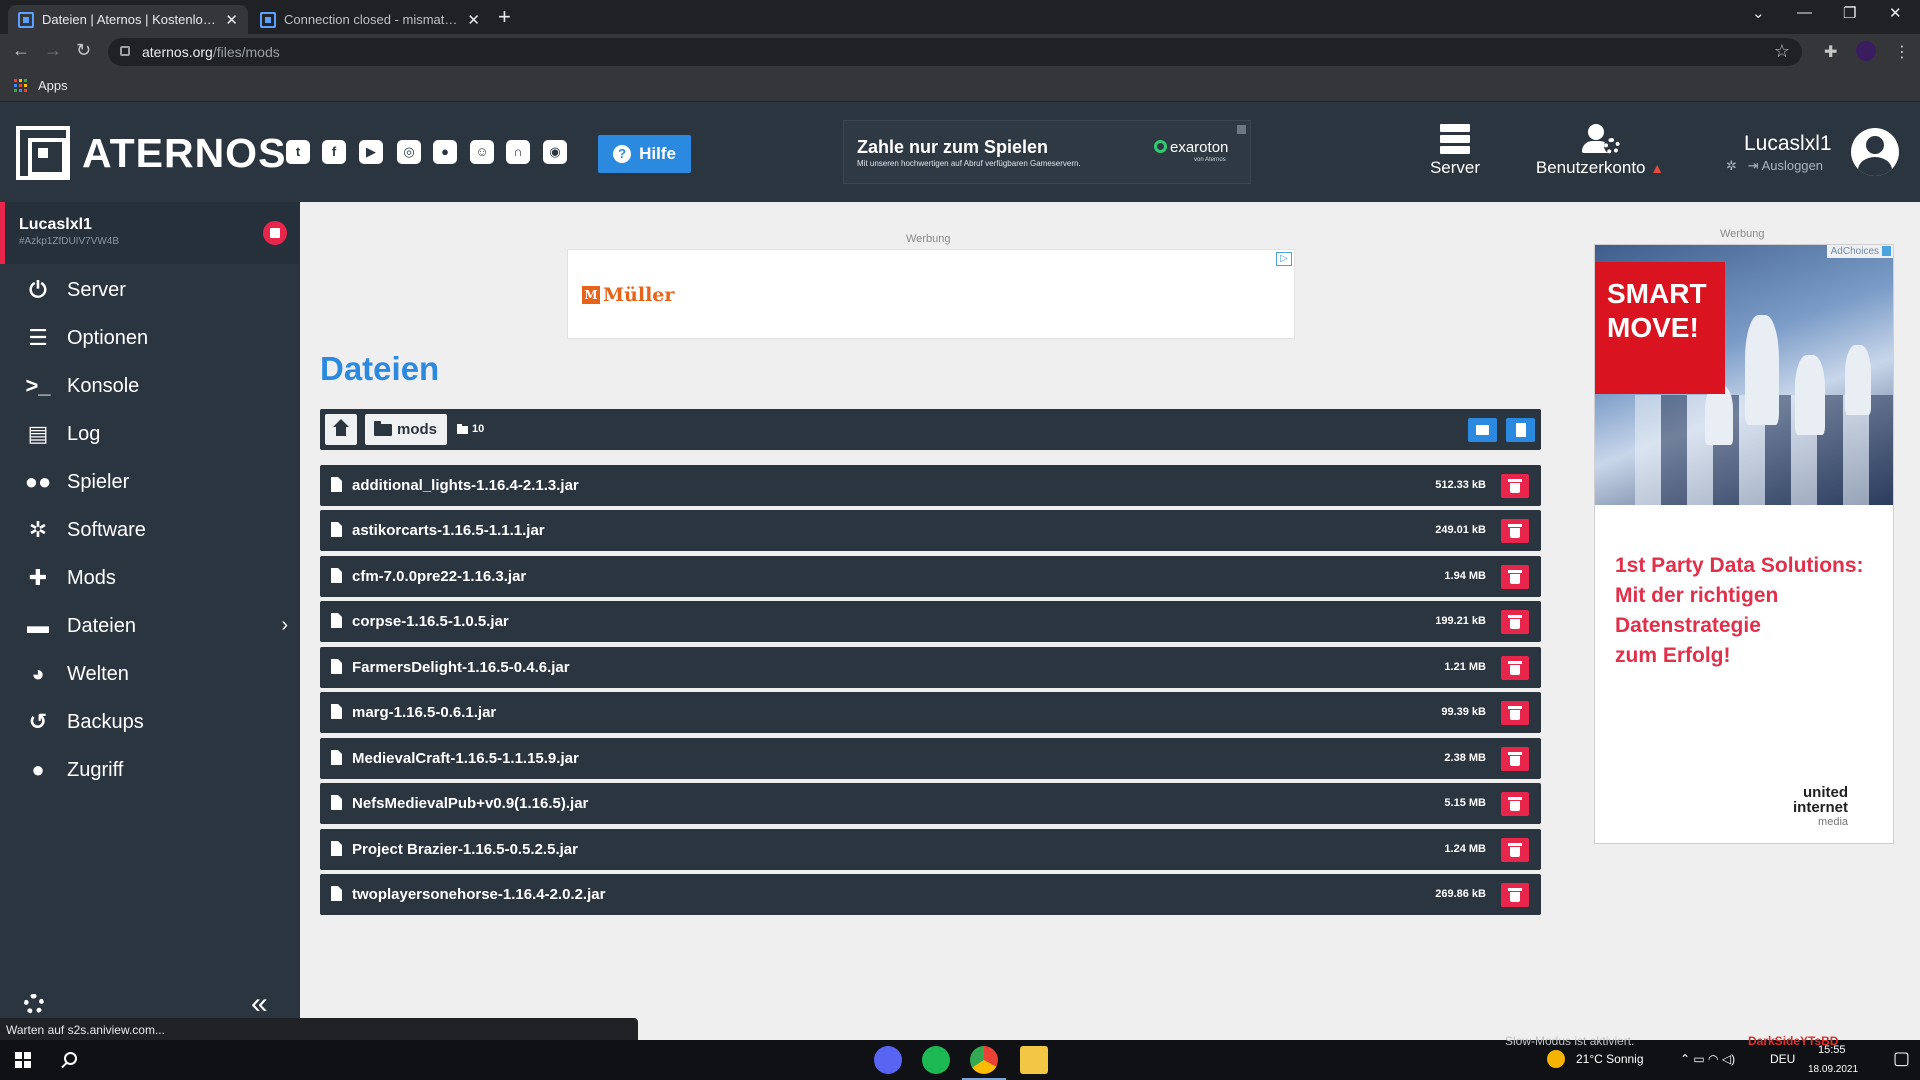  Describe the element at coordinates (482, 152) in the screenshot. I see `discord-icon: ☺` at that location.